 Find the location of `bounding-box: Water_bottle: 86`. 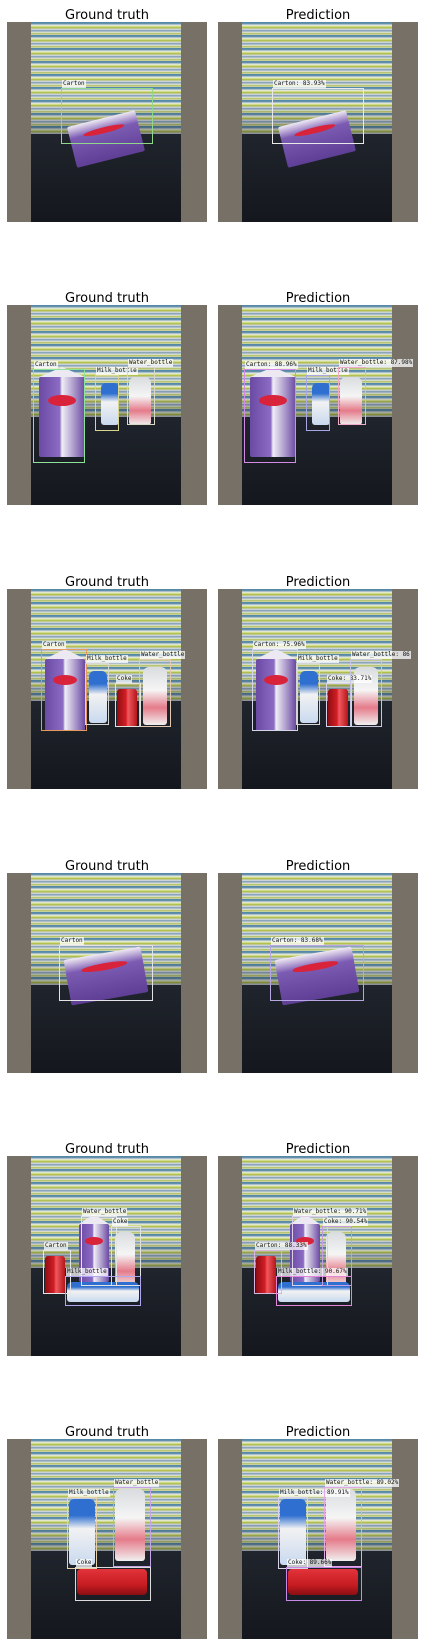

bounding-box: Water_bottle: 86 is located at coordinates (380, 689).